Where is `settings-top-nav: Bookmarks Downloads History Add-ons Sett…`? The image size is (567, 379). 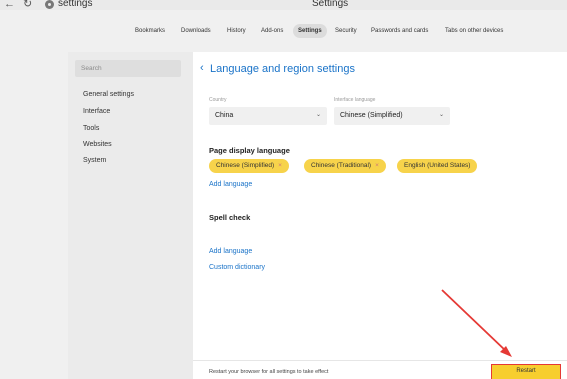 settings-top-nav: Bookmarks Downloads History Add-ons Sett… is located at coordinates (283, 32).